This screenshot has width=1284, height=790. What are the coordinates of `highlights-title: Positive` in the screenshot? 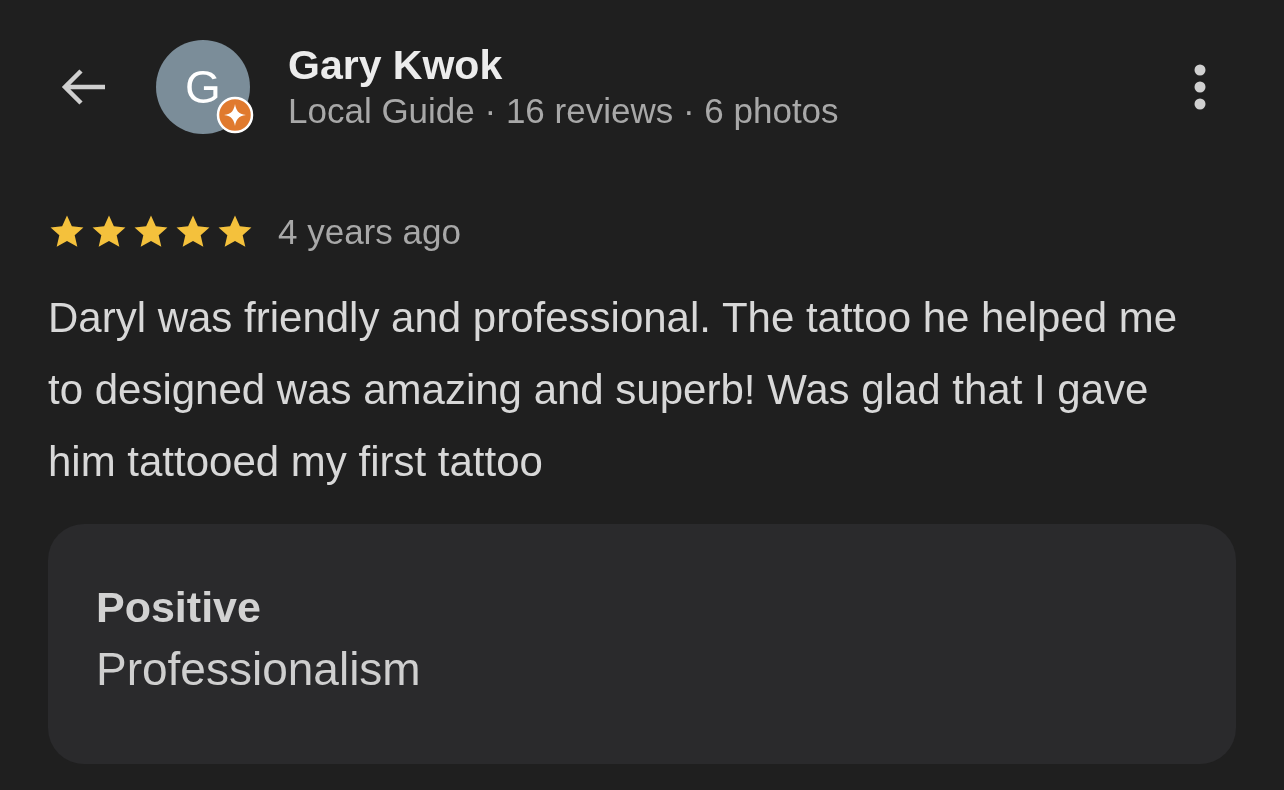 It's located at (179, 607).